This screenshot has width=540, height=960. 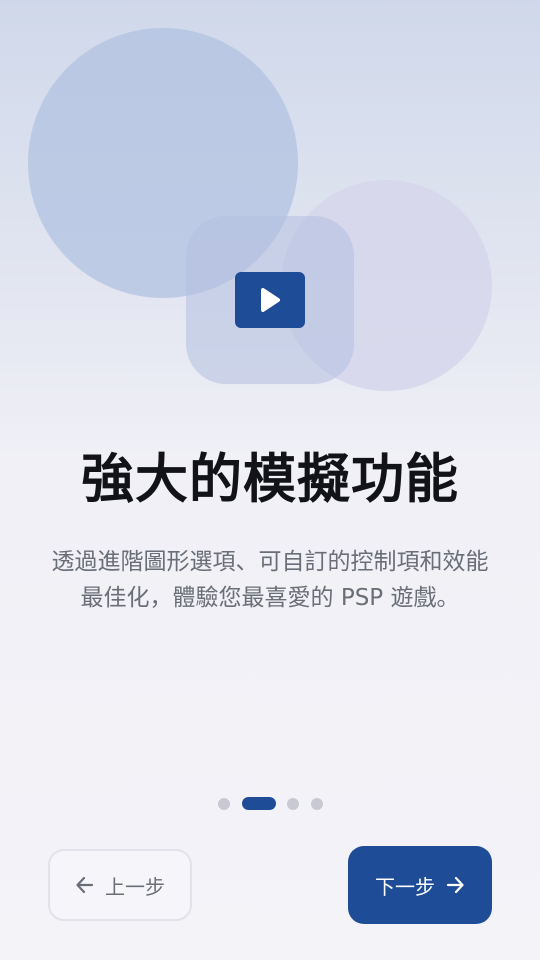 I want to click on page-description: 透過進階圖形選項、可自訂的控制項和效能最佳化，體驗您最喜愛的 PSP 遊戲。, so click(x=270, y=580).